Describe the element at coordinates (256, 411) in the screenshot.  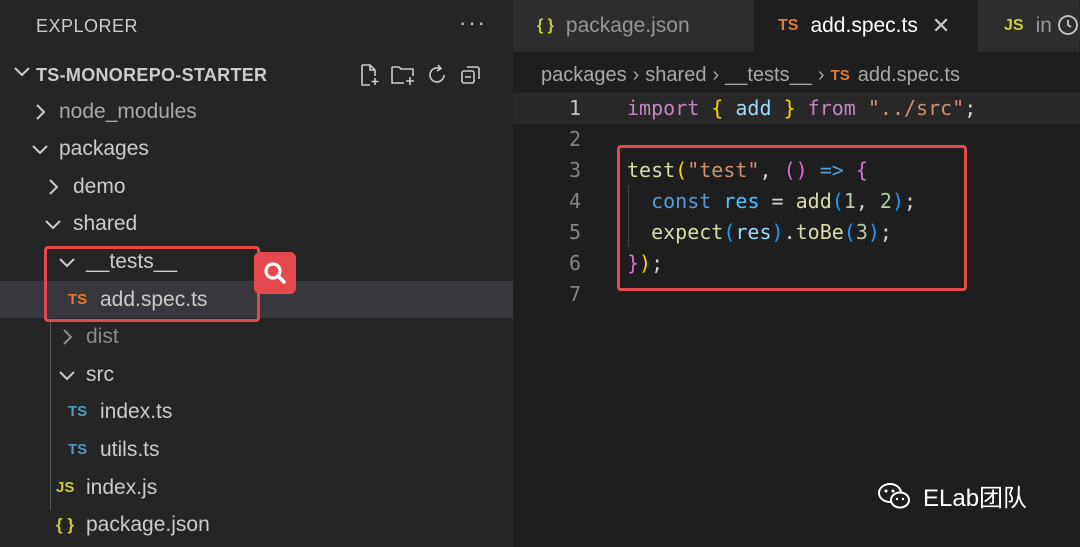
I see `tree-item-index-ts: TS index.ts` at that location.